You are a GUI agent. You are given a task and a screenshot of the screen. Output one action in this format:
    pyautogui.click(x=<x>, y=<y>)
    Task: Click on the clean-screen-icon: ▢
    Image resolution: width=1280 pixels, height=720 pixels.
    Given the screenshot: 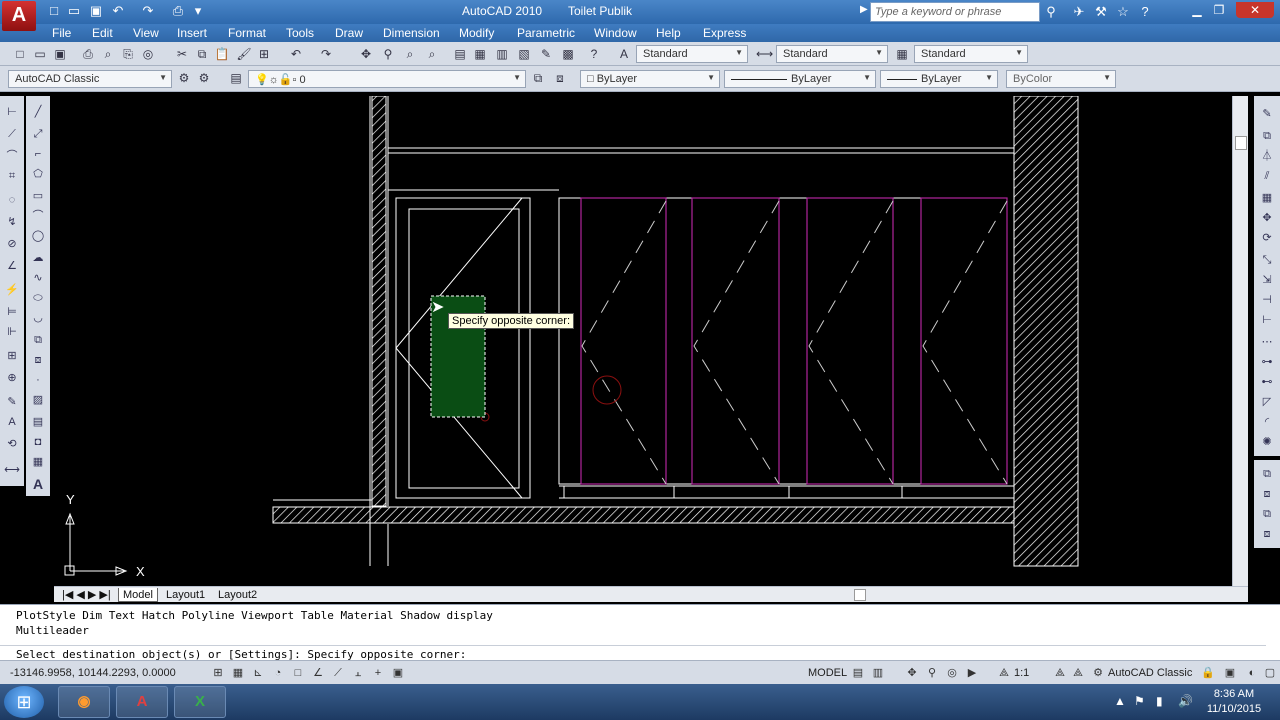 What is the action you would take?
    pyautogui.click(x=1270, y=673)
    